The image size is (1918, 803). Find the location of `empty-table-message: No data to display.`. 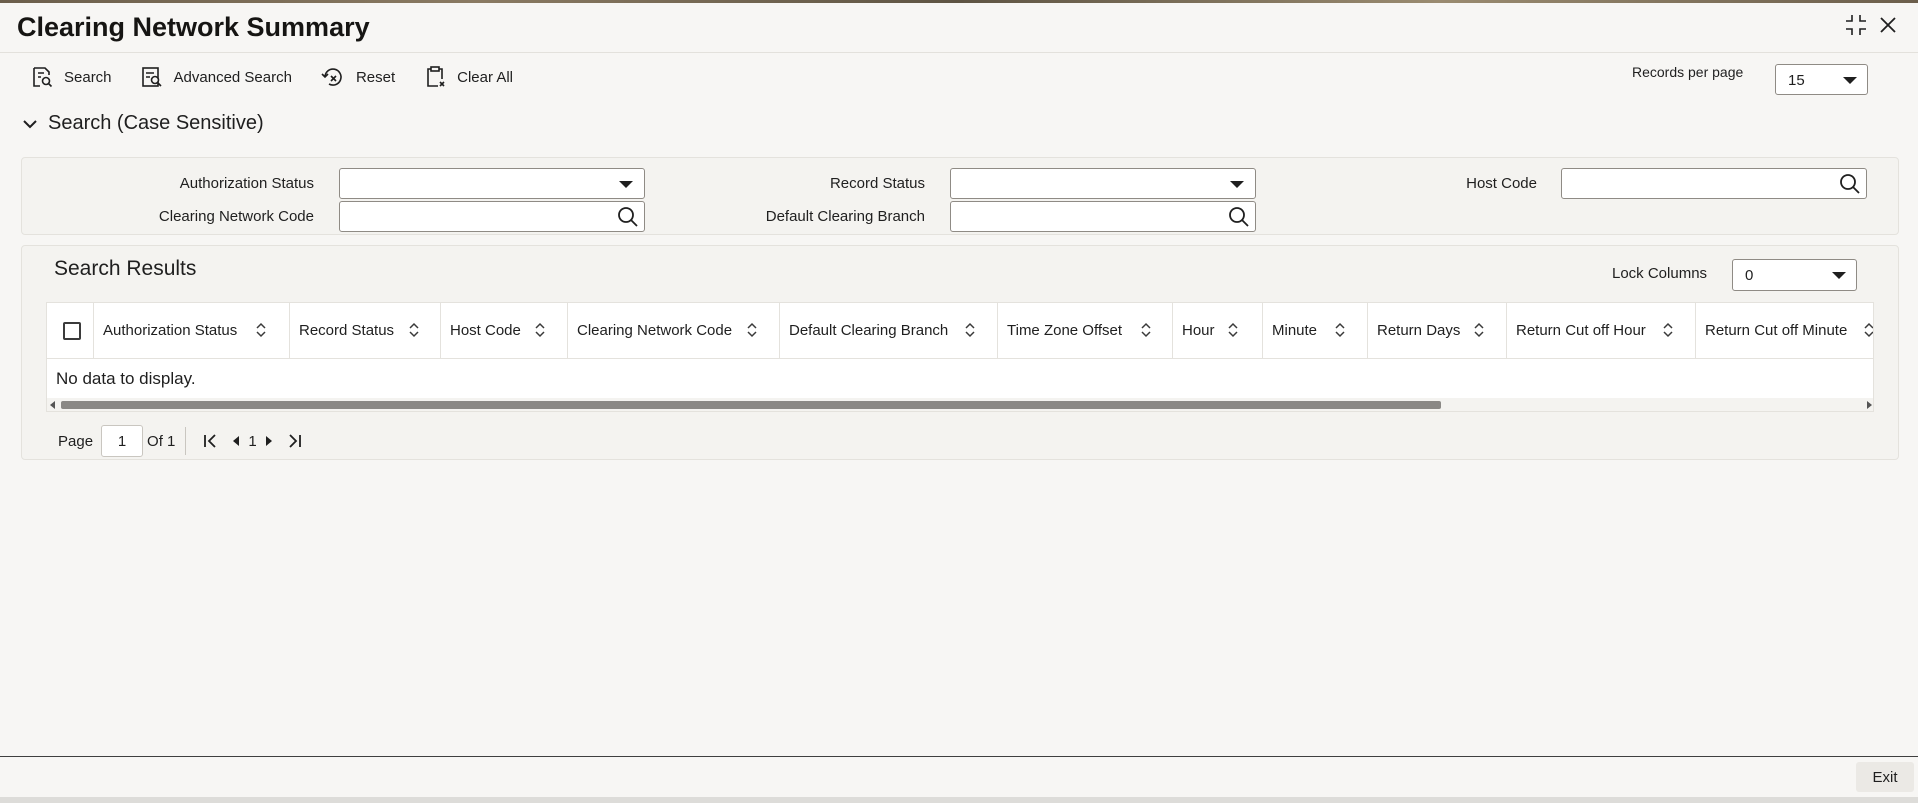

empty-table-message: No data to display. is located at coordinates (126, 378).